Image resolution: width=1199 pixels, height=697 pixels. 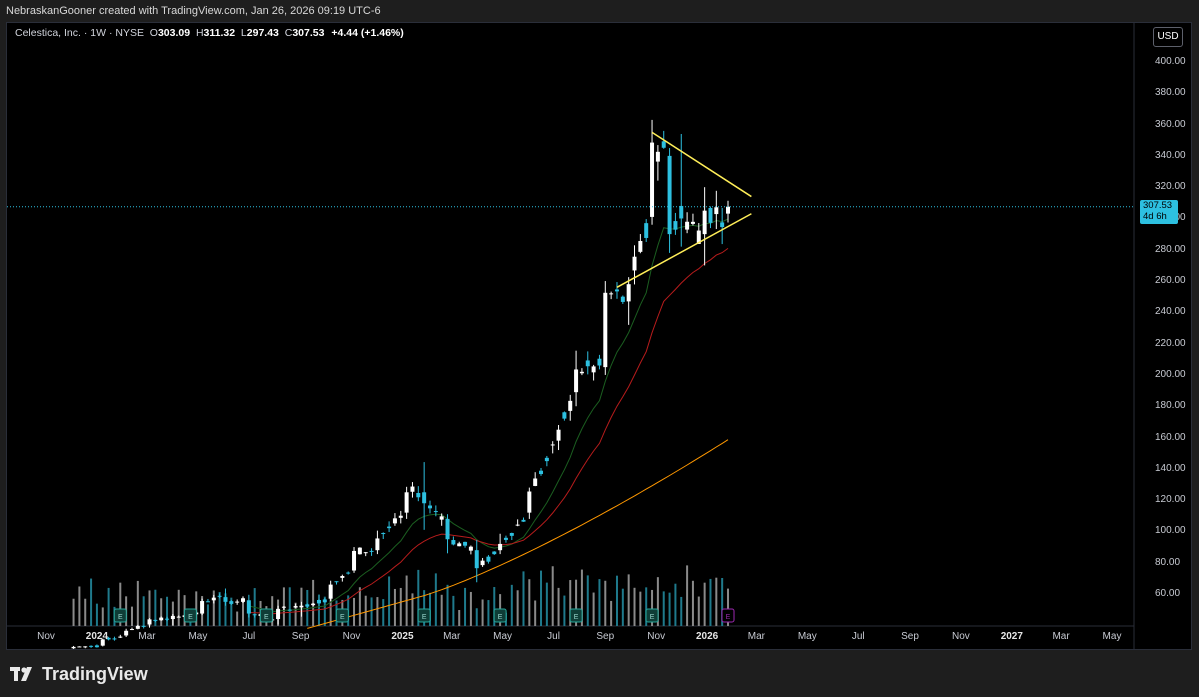 What do you see at coordinates (79, 674) in the screenshot?
I see `tradingview-logo: TradingView` at bounding box center [79, 674].